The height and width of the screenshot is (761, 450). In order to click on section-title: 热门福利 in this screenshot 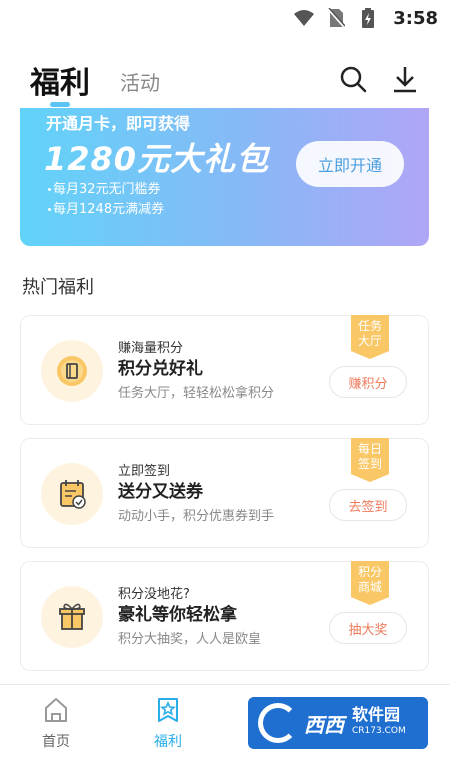, I will do `click(58, 287)`.